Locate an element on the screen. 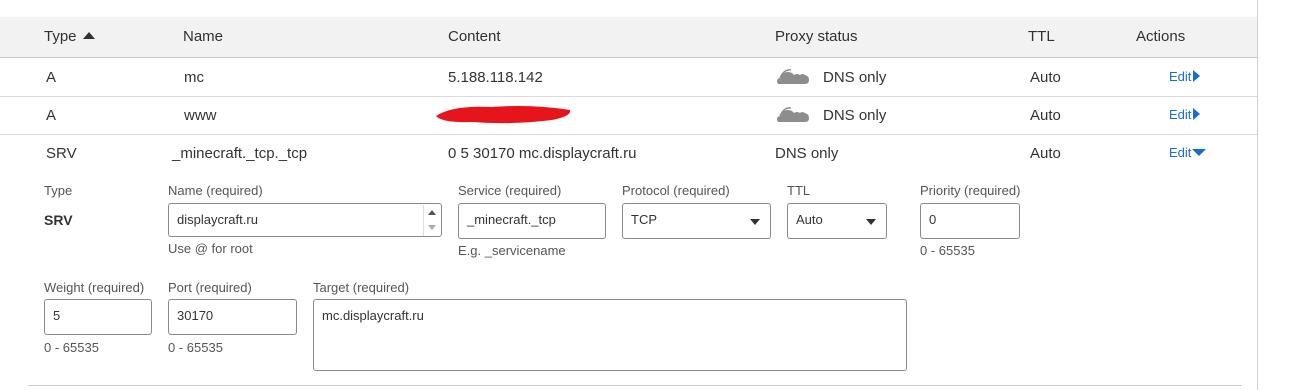 The height and width of the screenshot is (390, 1294). port-input-value: 30170 is located at coordinates (195, 315).